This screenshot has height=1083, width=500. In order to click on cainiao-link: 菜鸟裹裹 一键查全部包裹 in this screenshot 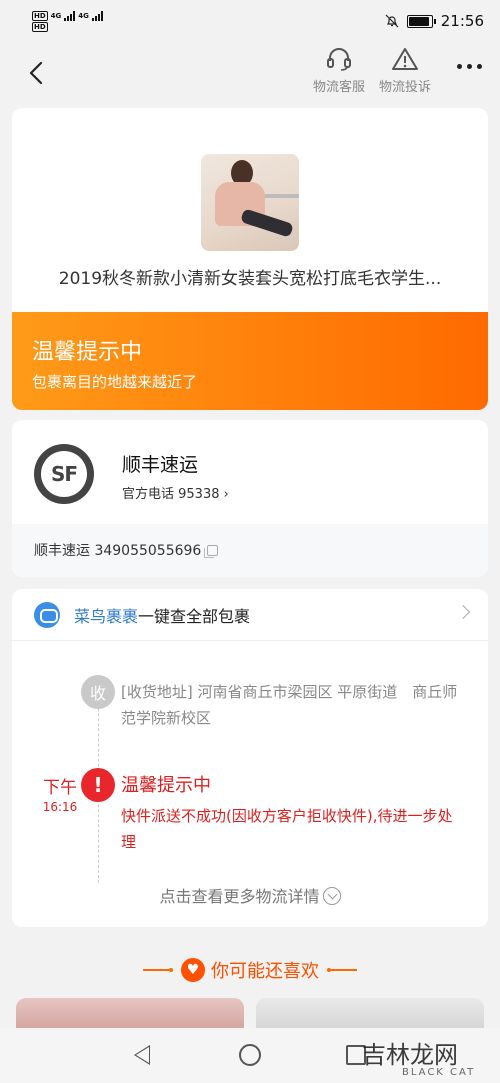, I will do `click(250, 615)`.